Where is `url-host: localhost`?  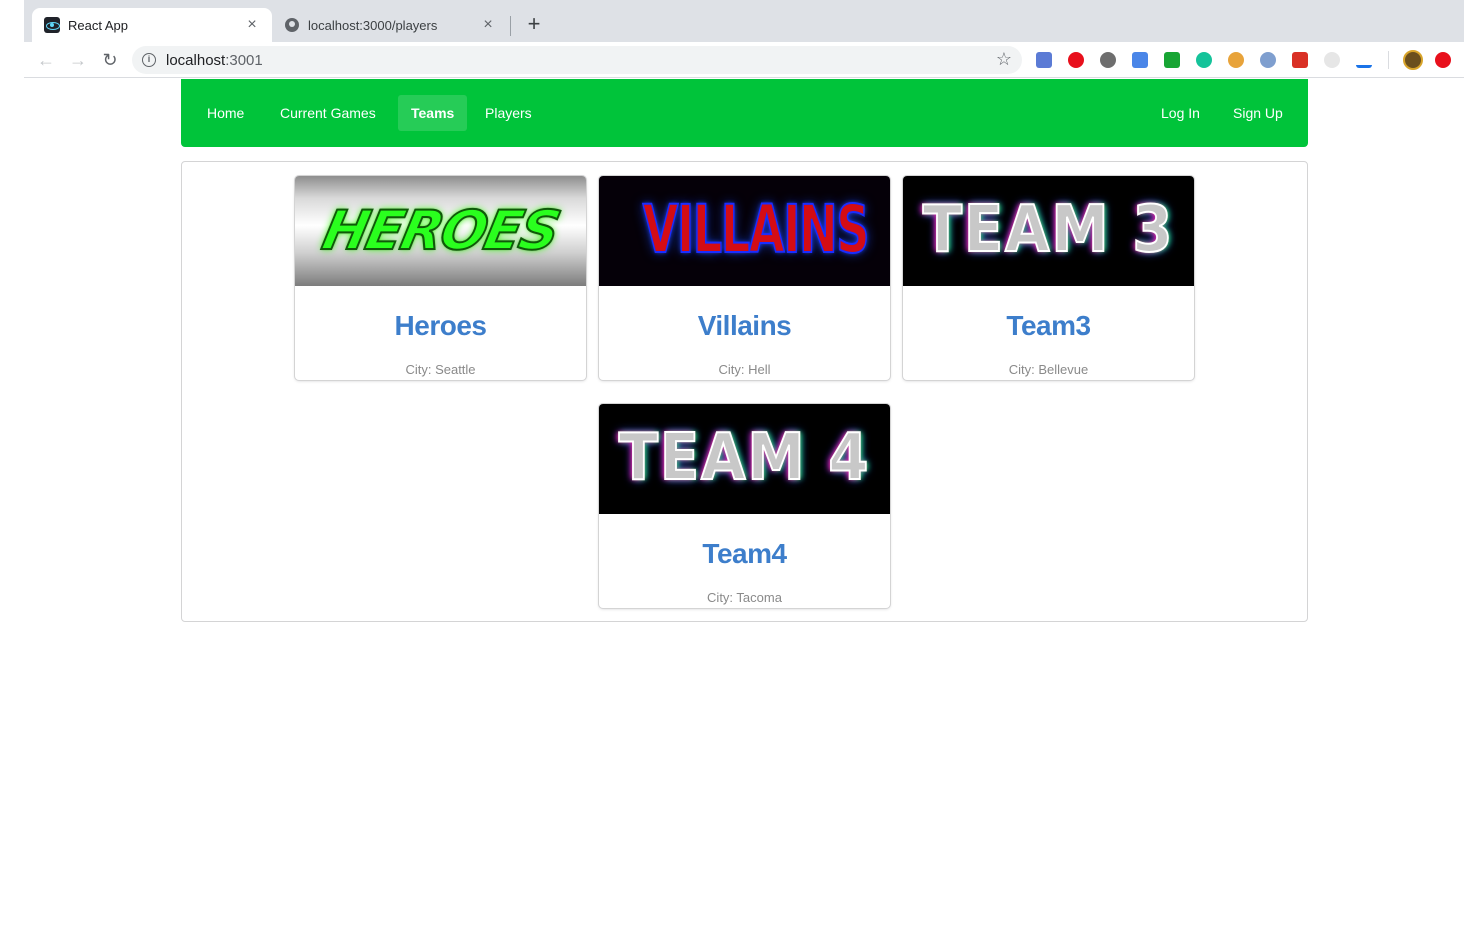
url-host: localhost is located at coordinates (196, 60).